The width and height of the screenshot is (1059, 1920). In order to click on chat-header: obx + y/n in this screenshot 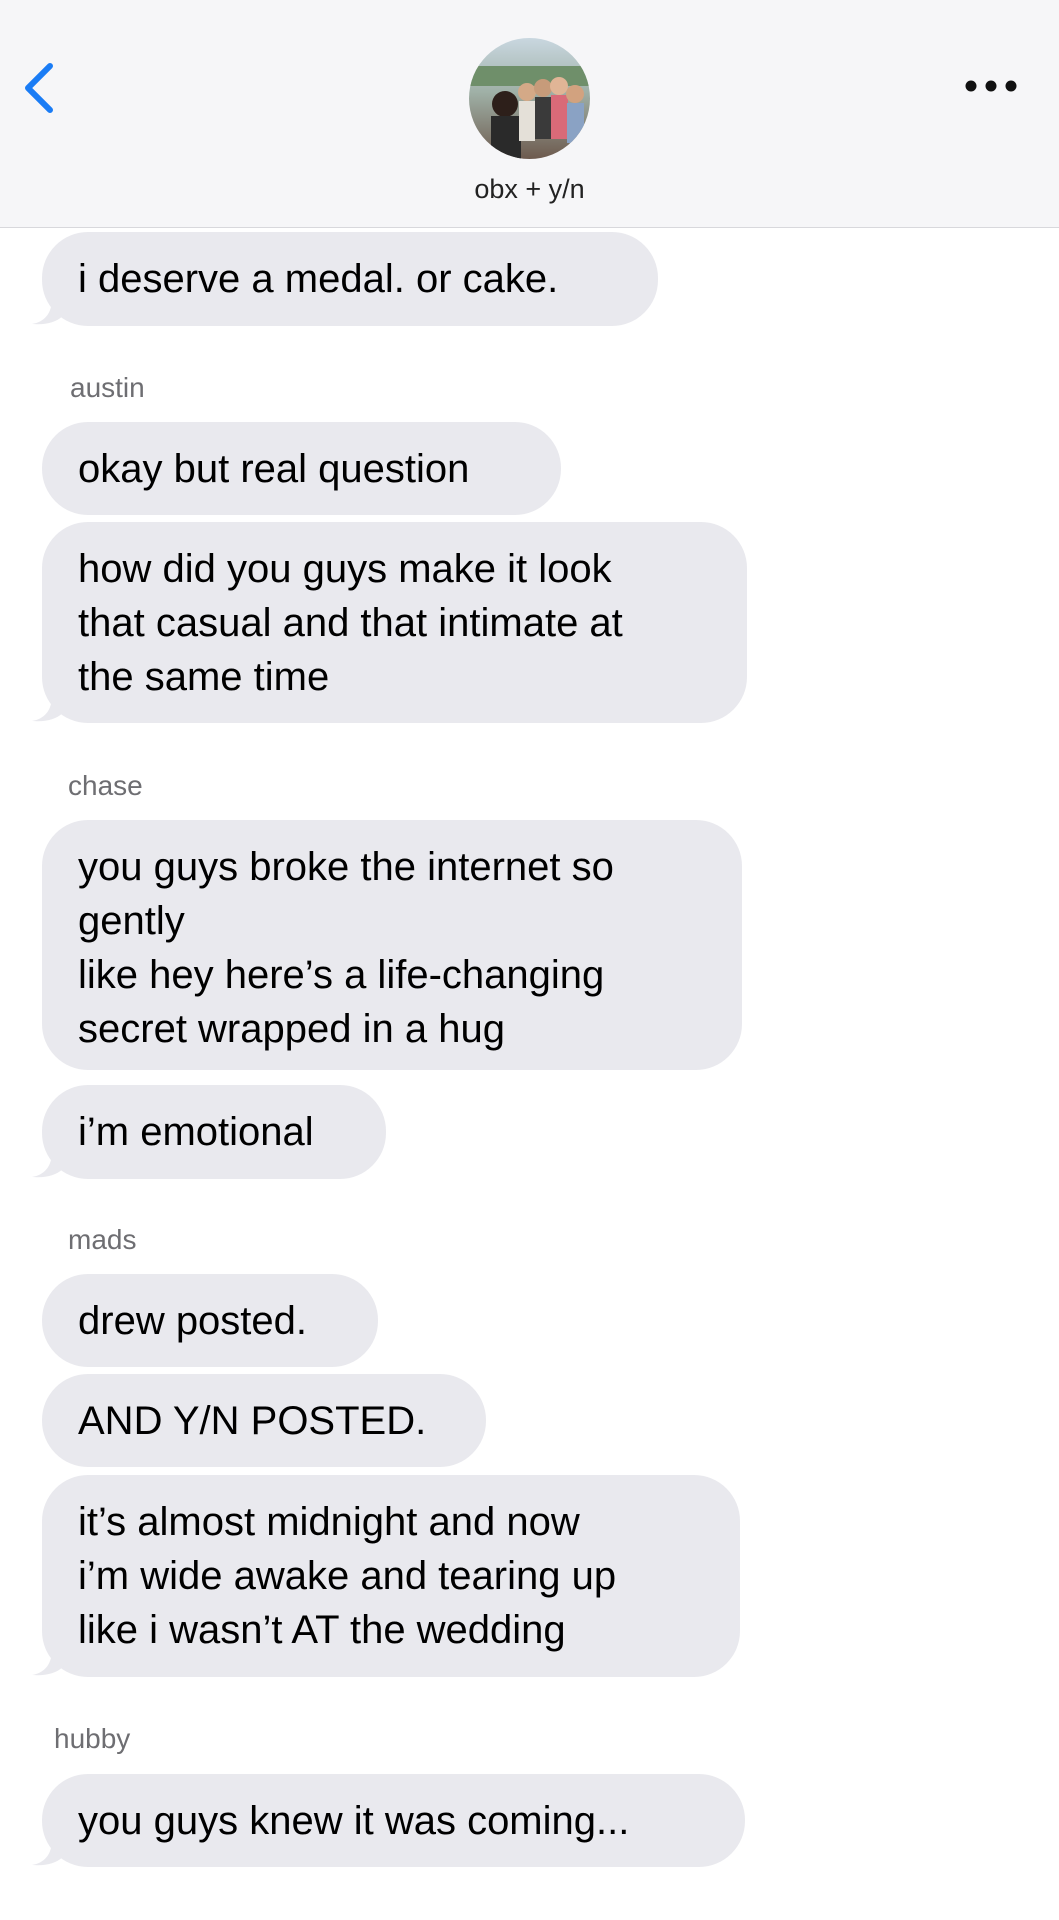, I will do `click(529, 114)`.